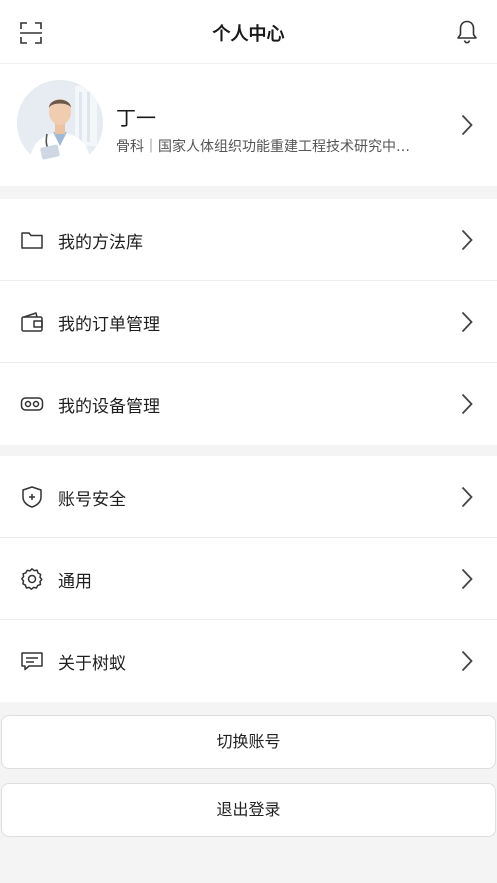  I want to click on menu-item-about: 关于树蚁, so click(248, 661).